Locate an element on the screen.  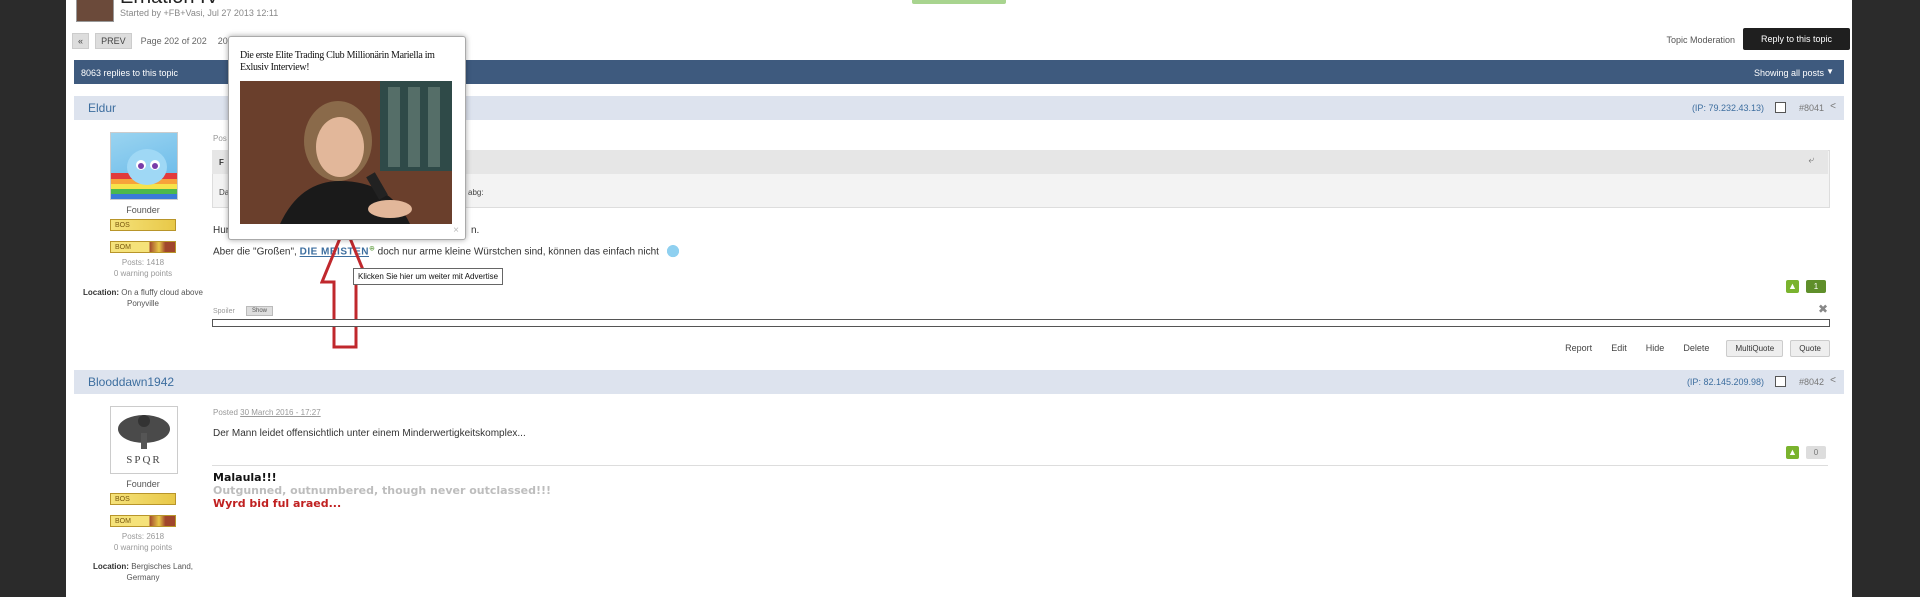
signature-line-1: Malaula!!! is located at coordinates (245, 477).